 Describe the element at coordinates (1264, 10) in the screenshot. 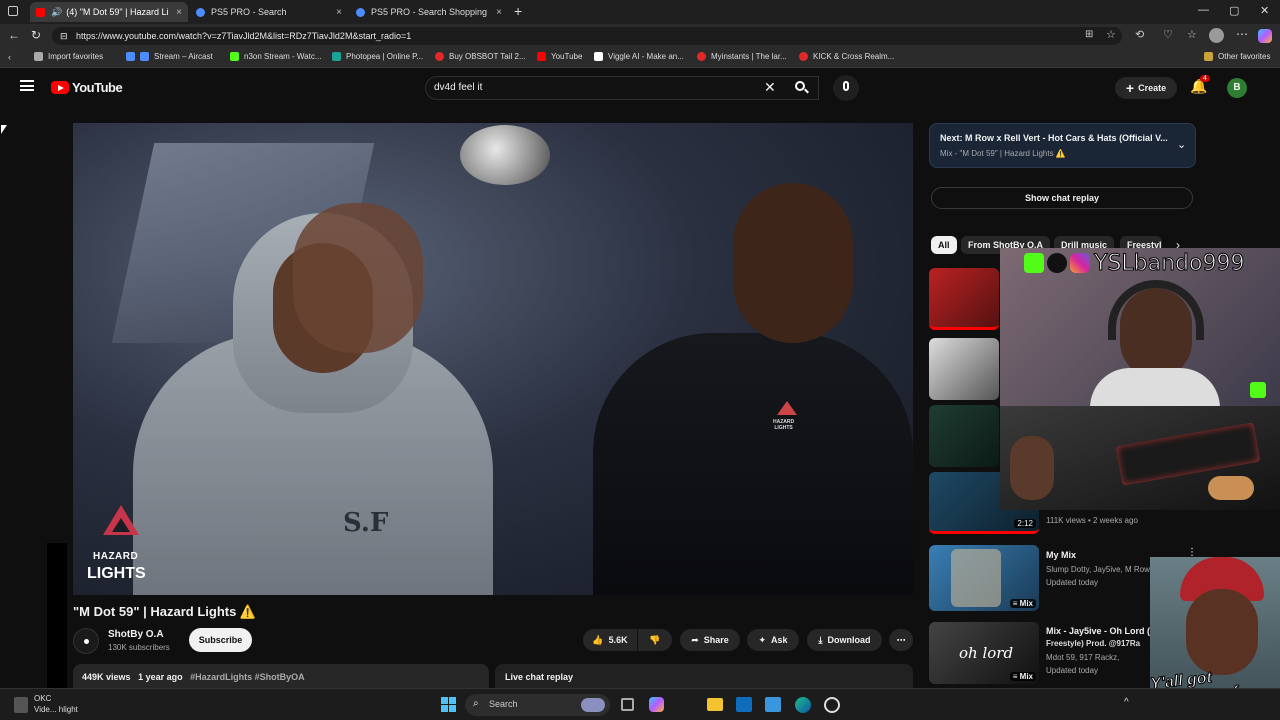

I see `close-window-button: ✕` at that location.